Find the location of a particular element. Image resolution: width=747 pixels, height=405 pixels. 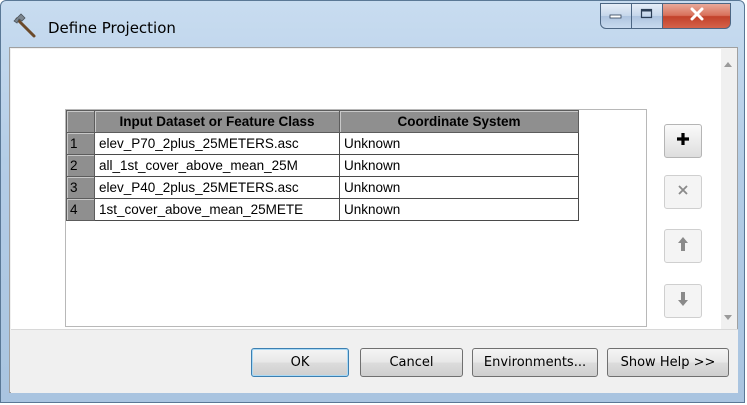

table-row: 2 all_1st_cover_above_mean_25M Unknown is located at coordinates (322, 165).